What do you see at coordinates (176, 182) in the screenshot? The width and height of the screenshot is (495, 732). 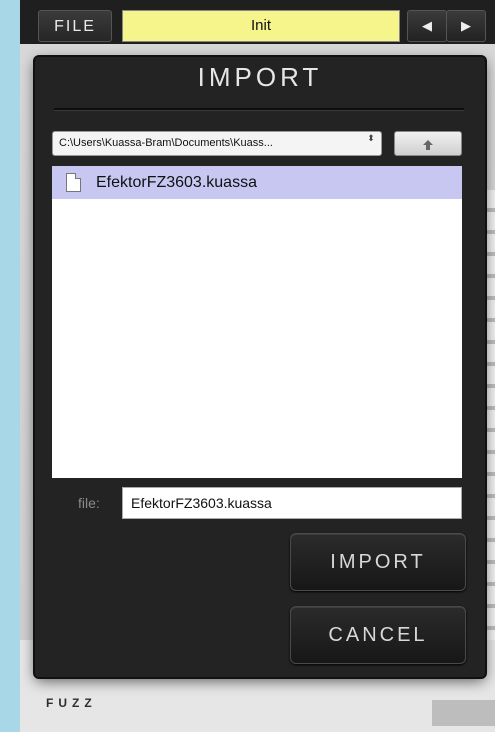 I see `file-name: EfektorFZ3603.kuassa` at bounding box center [176, 182].